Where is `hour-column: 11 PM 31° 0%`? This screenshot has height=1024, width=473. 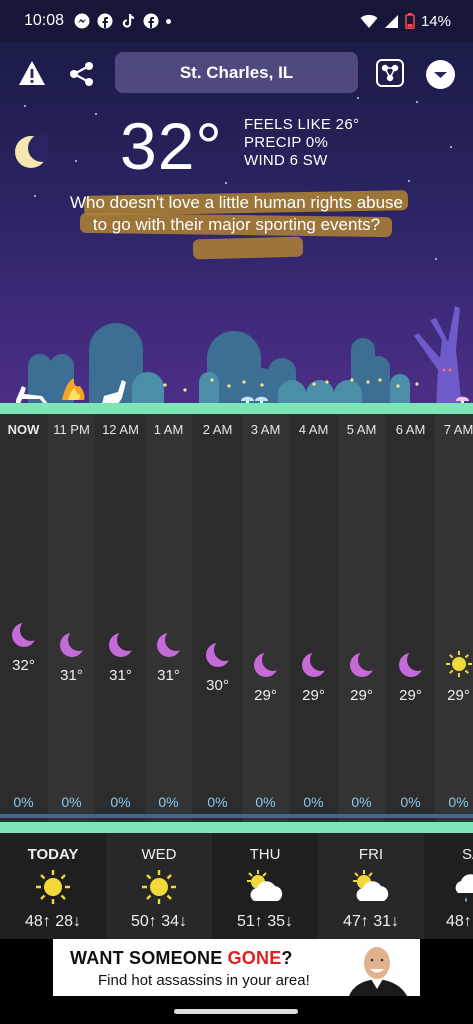 hour-column: 11 PM 31° 0% is located at coordinates (71, 618).